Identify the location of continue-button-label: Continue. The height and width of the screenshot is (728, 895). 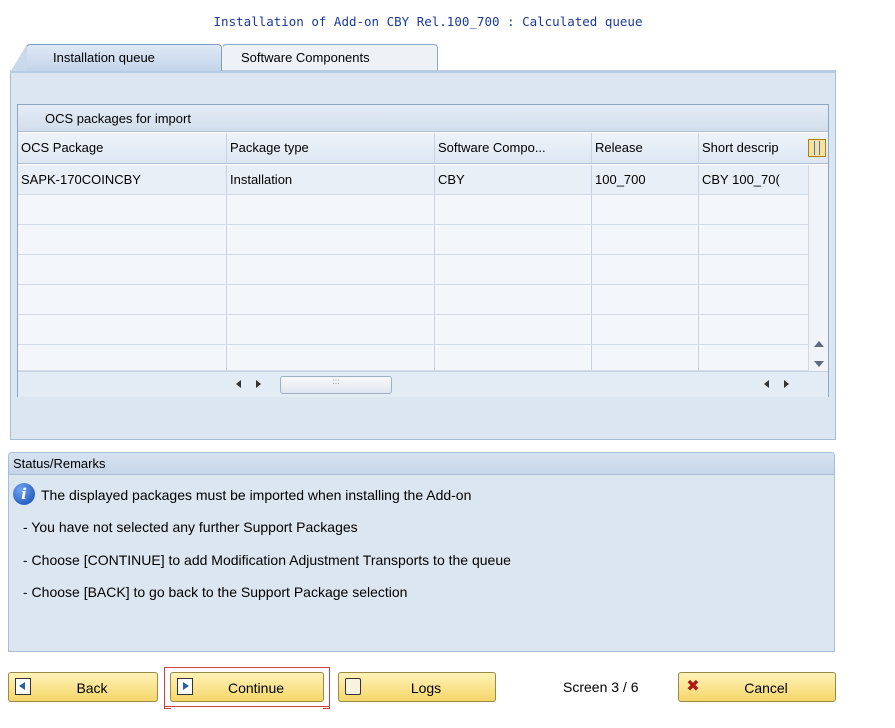
(256, 688).